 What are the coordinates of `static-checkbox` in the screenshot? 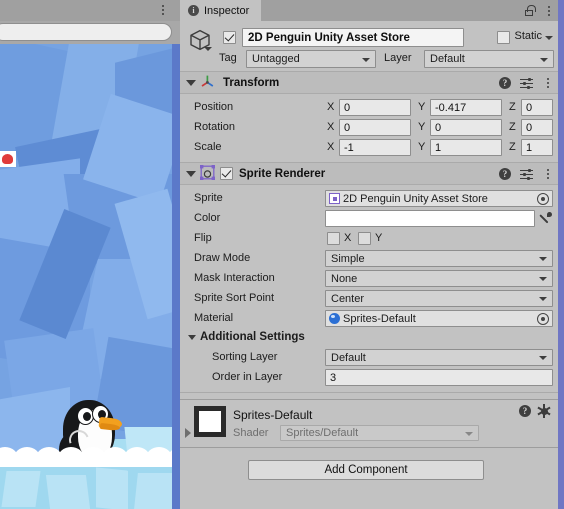 It's located at (503, 37).